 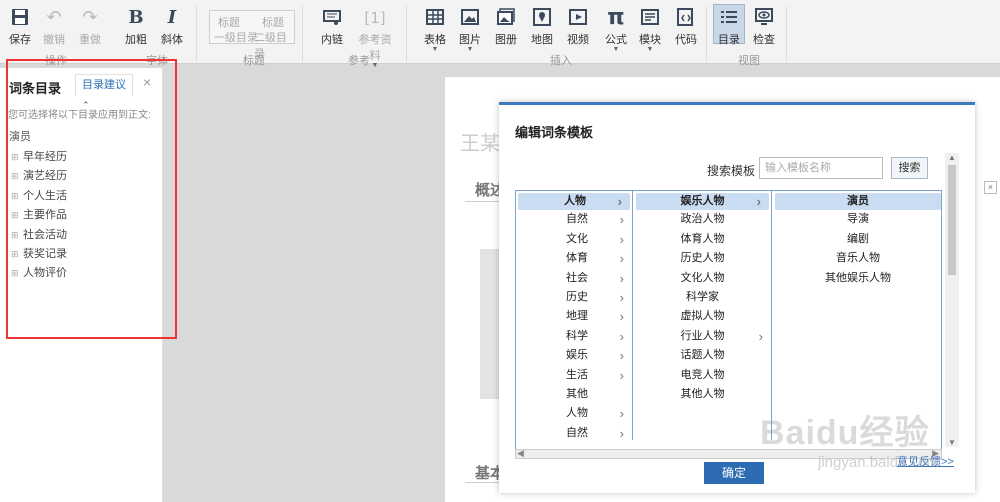 I want to click on image-button: 图片 ▼, so click(x=470, y=30).